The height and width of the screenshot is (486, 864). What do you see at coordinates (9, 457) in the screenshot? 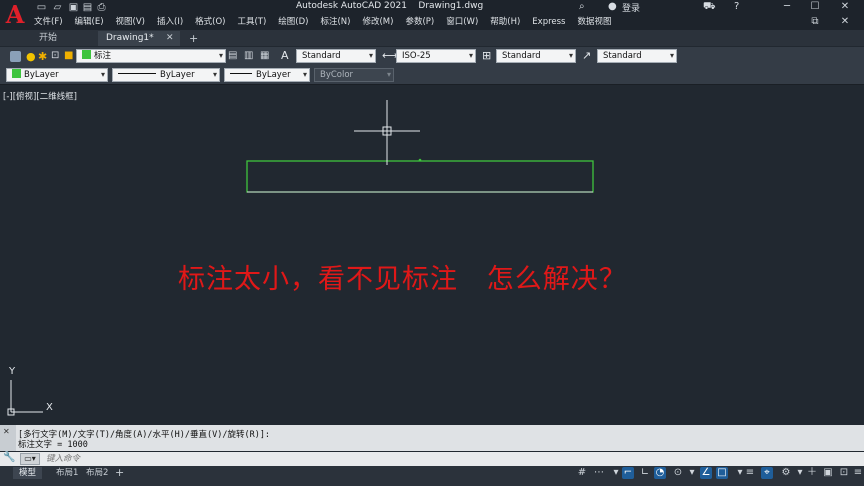
I see `customize-icon: 🔧` at bounding box center [9, 457].